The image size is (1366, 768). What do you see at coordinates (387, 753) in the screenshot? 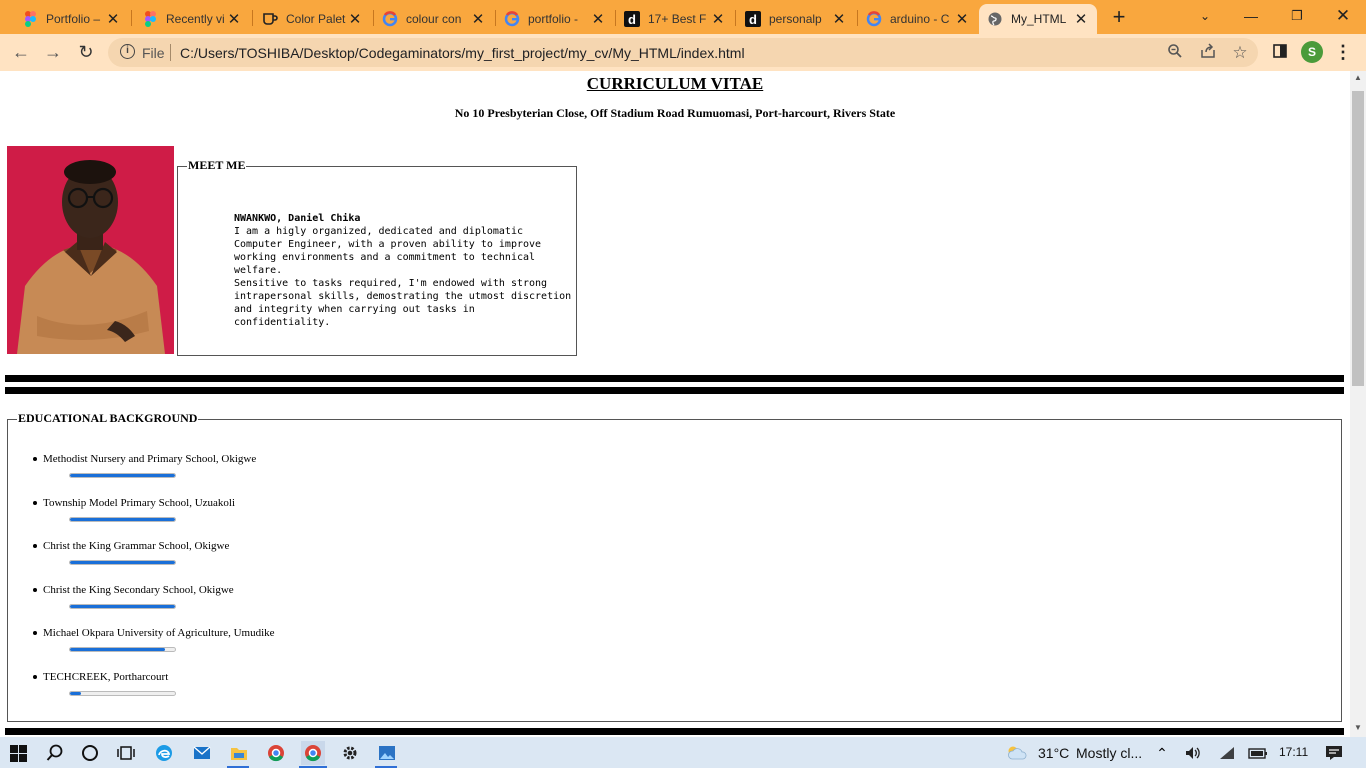
I see `photos-icon` at bounding box center [387, 753].